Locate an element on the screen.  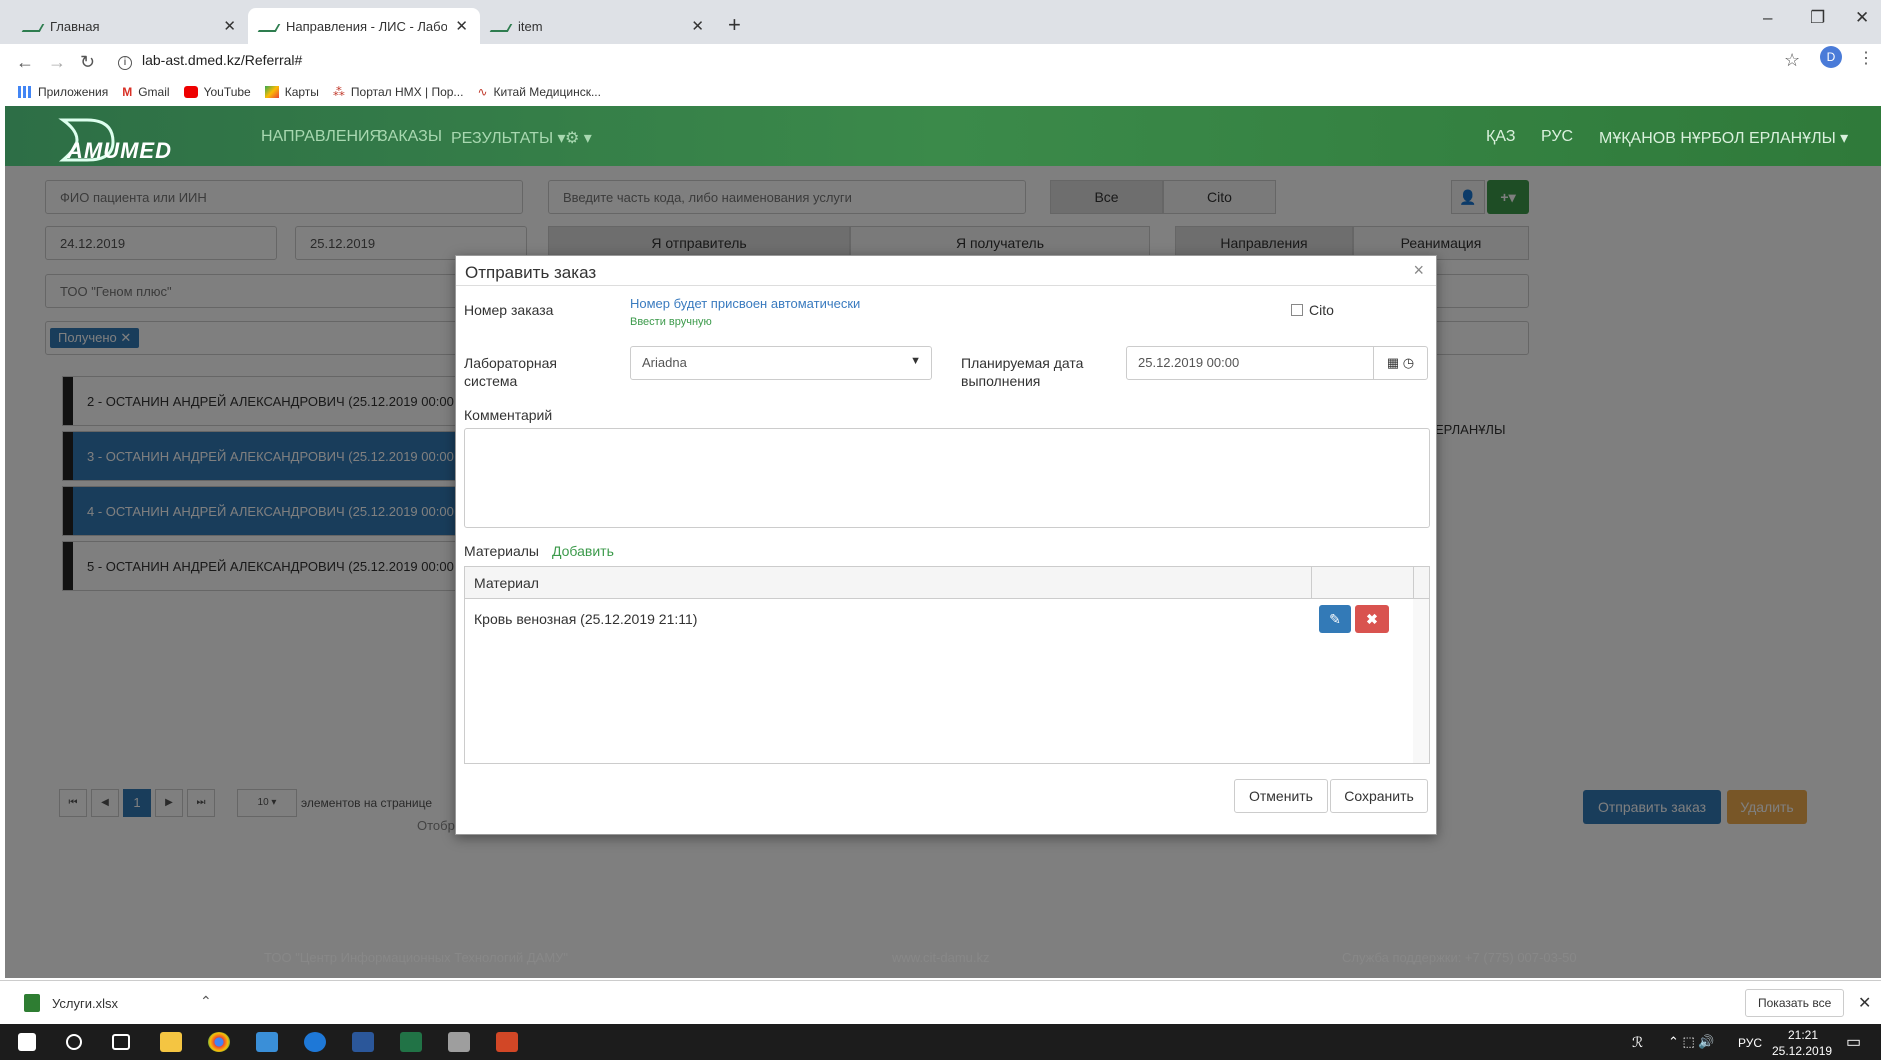
bookmark-maps: Карты is located at coordinates (291, 92).